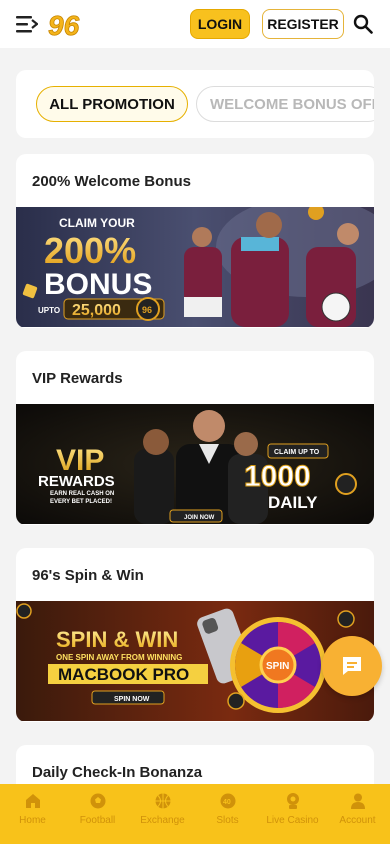 The width and height of the screenshot is (390, 844). What do you see at coordinates (292, 820) in the screenshot?
I see `nav-label: Live Casino` at bounding box center [292, 820].